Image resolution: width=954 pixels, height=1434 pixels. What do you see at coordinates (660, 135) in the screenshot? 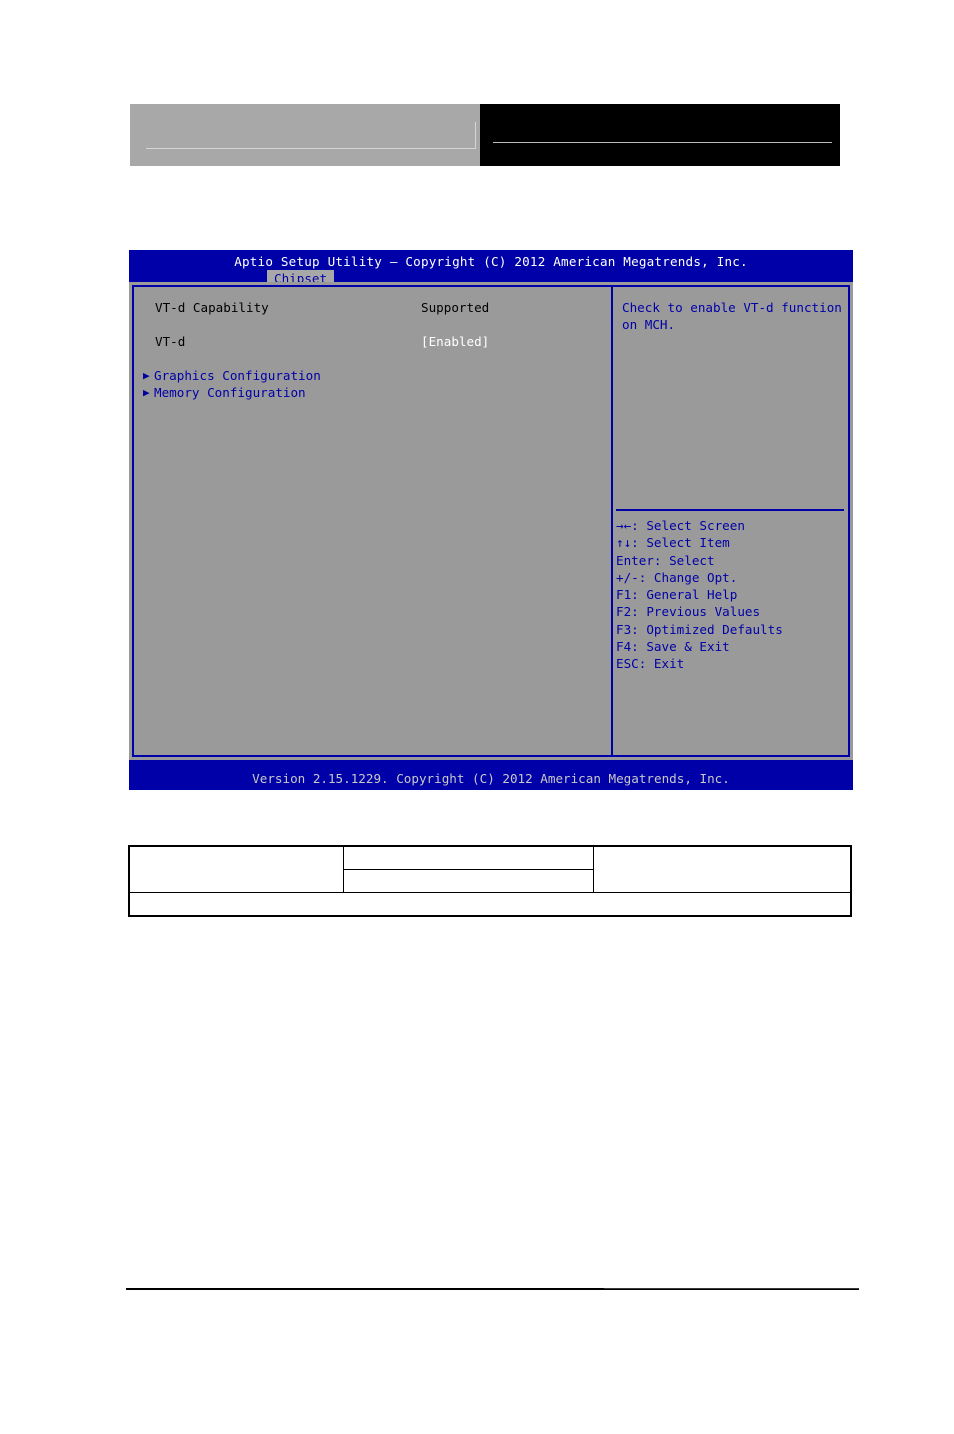
I see `header-right-block` at bounding box center [660, 135].